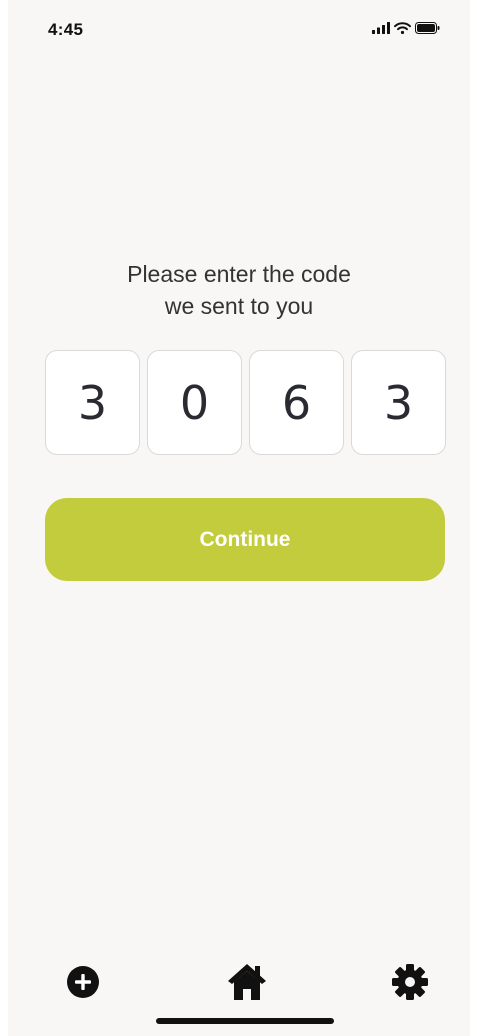 Image resolution: width=477 pixels, height=1036 pixels. What do you see at coordinates (402, 28) in the screenshot?
I see `wifi-icon` at bounding box center [402, 28].